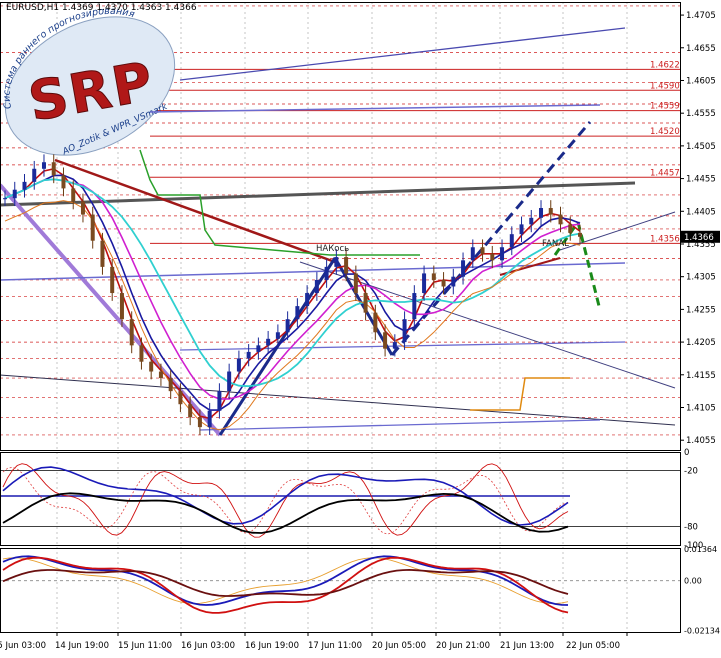  Describe the element at coordinates (701, 49) in the screenshot. I see `price-tick-label: 1.4655` at that location.